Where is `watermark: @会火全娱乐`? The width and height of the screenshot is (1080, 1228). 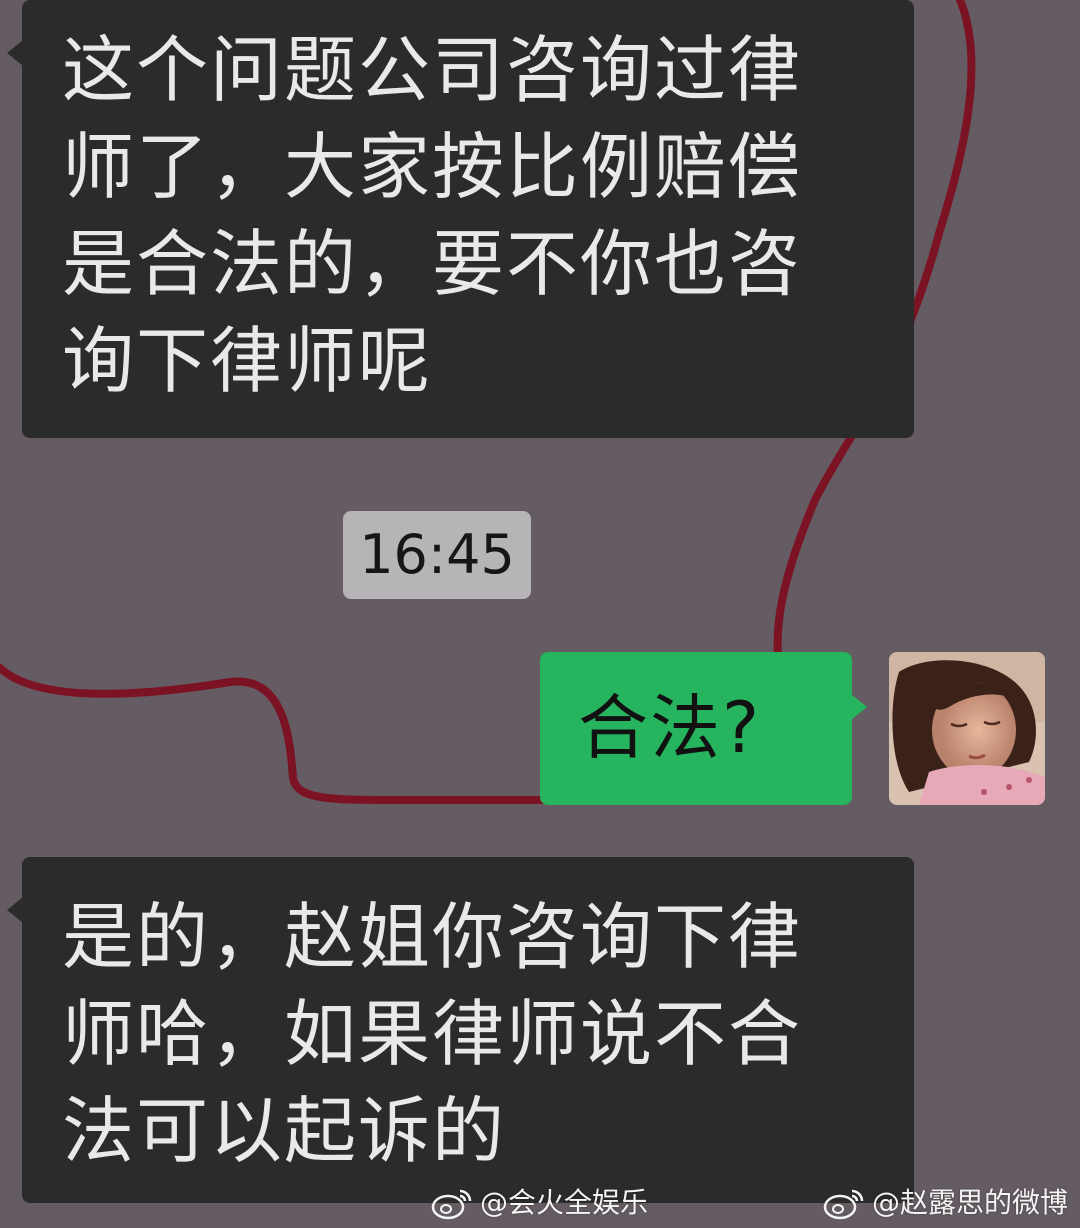
watermark: @会火全娱乐 is located at coordinates (539, 1203).